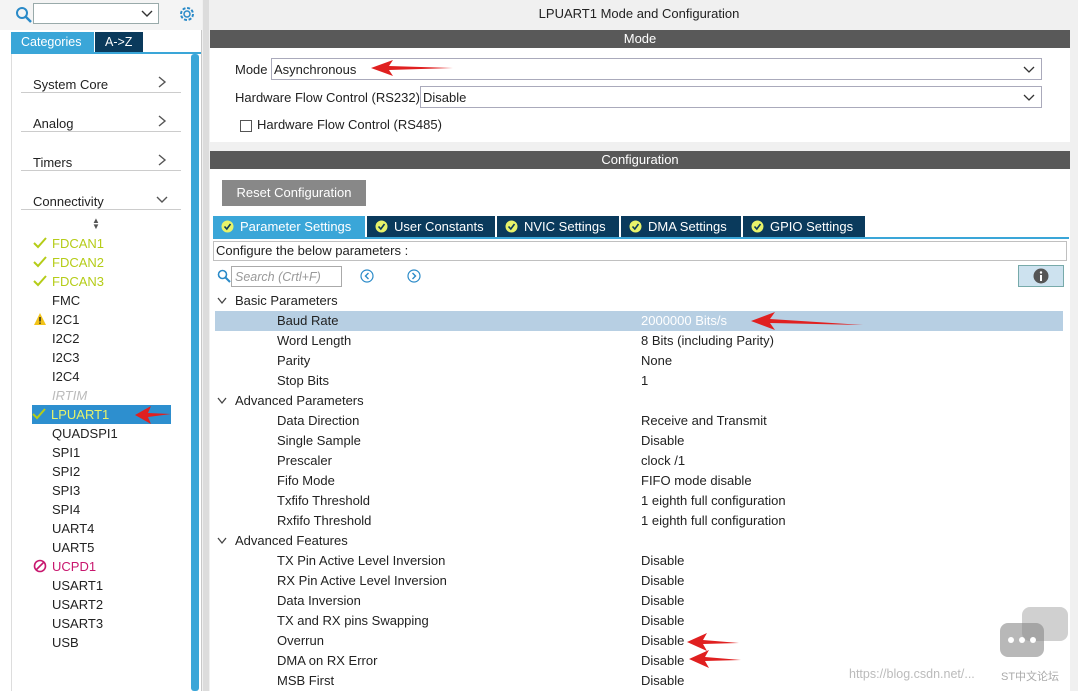 This screenshot has width=1078, height=691. Describe the element at coordinates (639, 641) in the screenshot. I see `param-row: Overrun Disable` at that location.